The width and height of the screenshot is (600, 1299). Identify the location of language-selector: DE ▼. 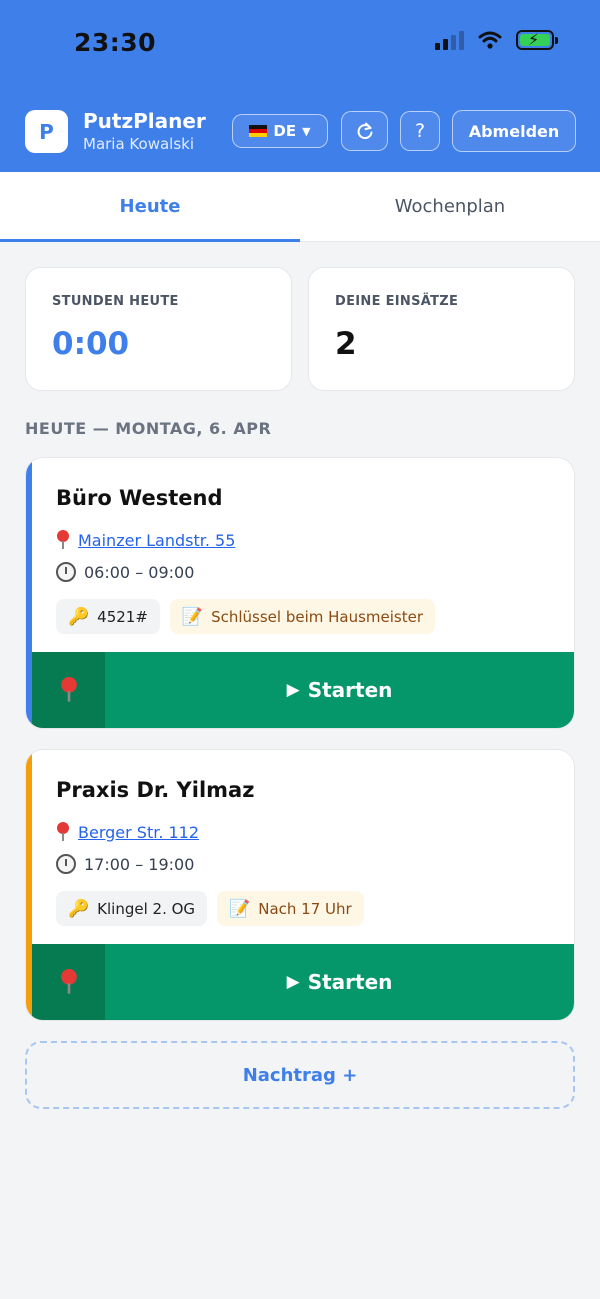
(280, 131).